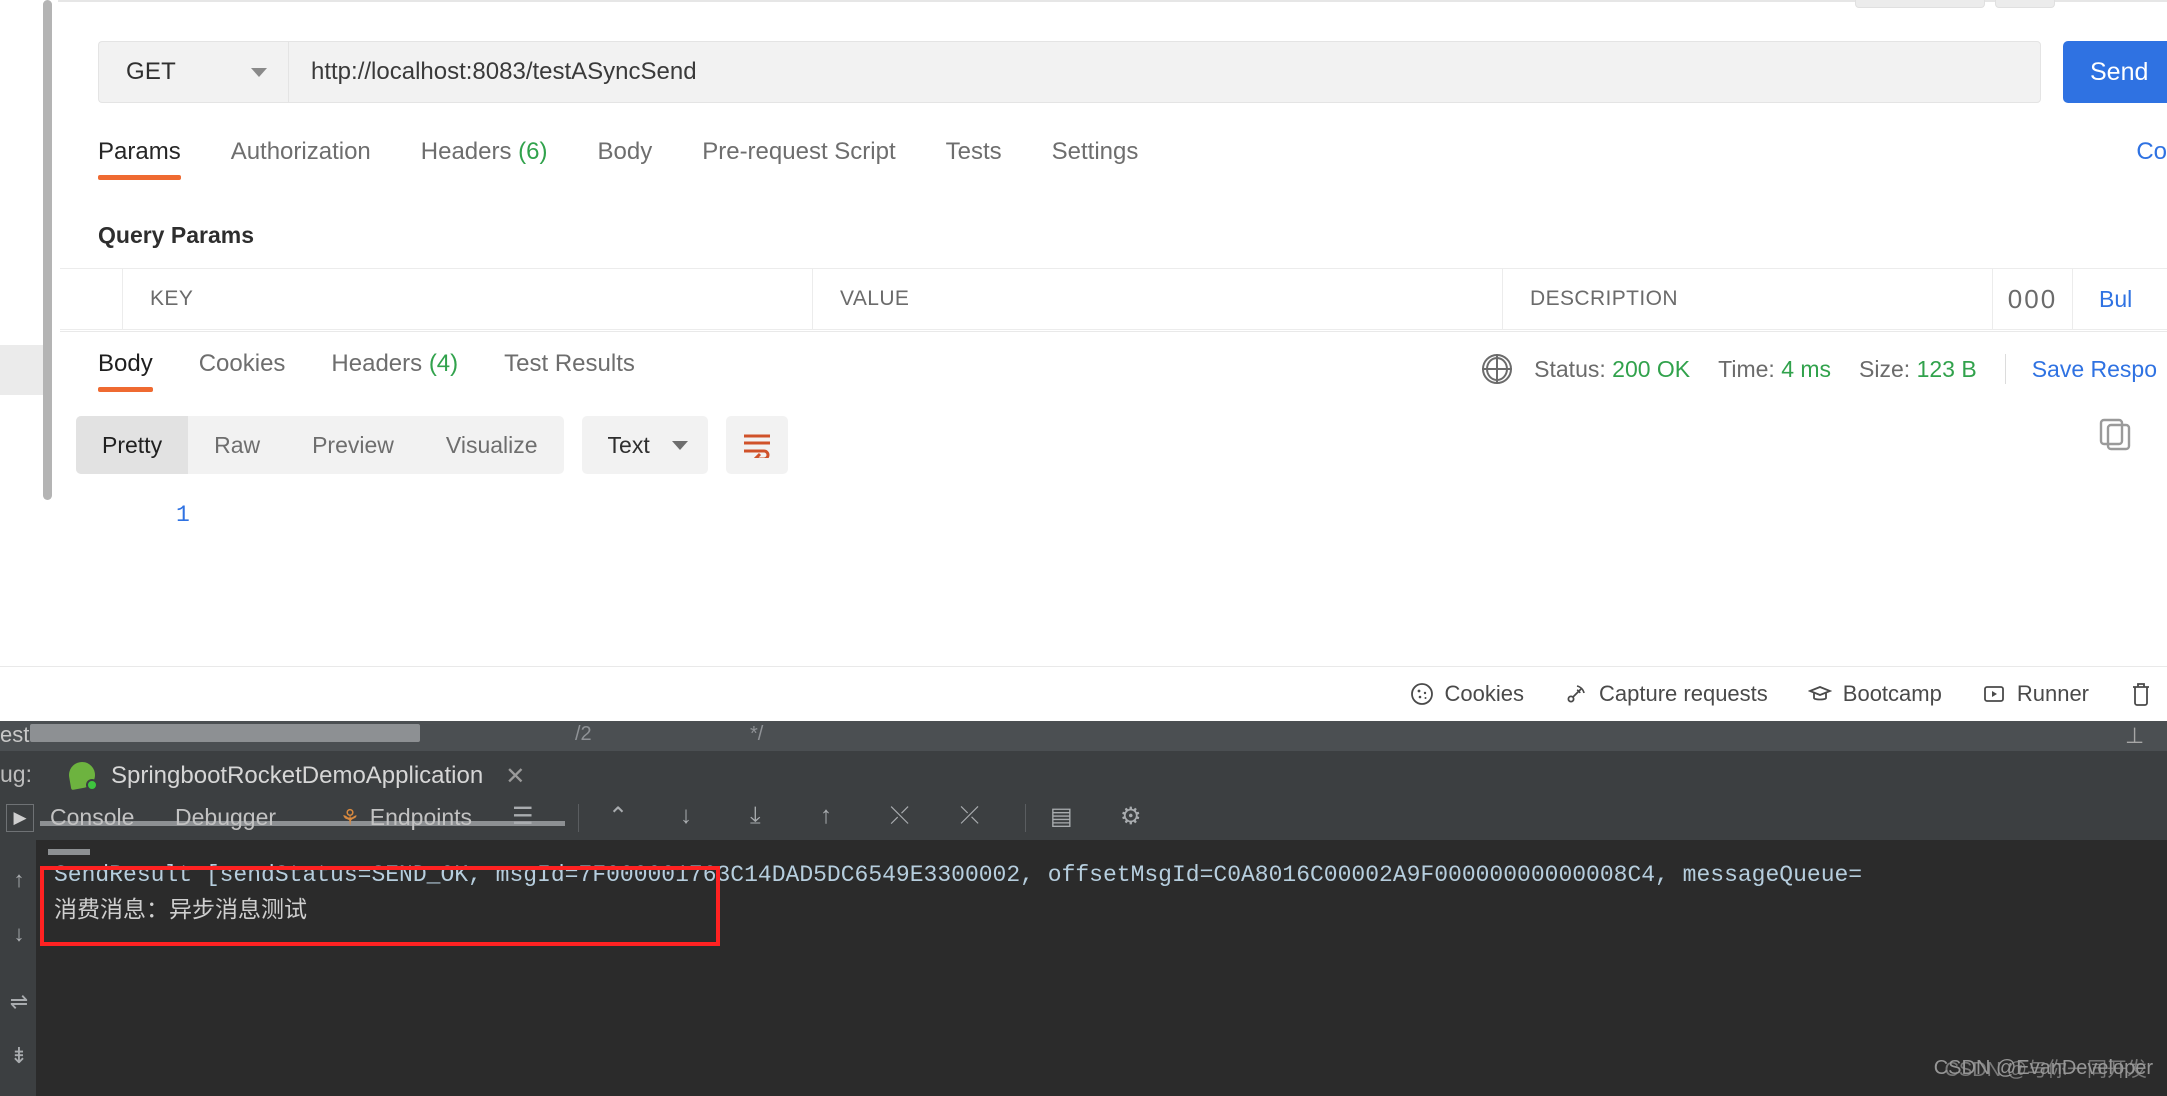 The image size is (2167, 1096). What do you see at coordinates (92, 817) in the screenshot?
I see `sub-tab-console: Console` at bounding box center [92, 817].